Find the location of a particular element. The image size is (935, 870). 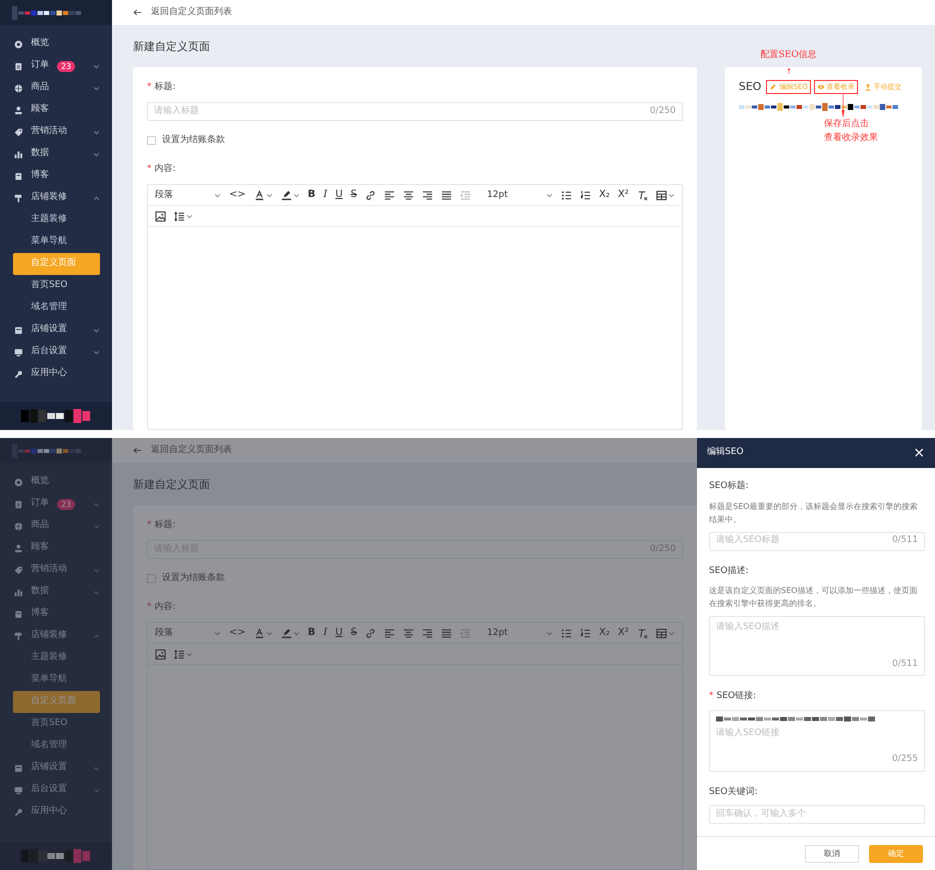

required-mark: * is located at coordinates (149, 607).